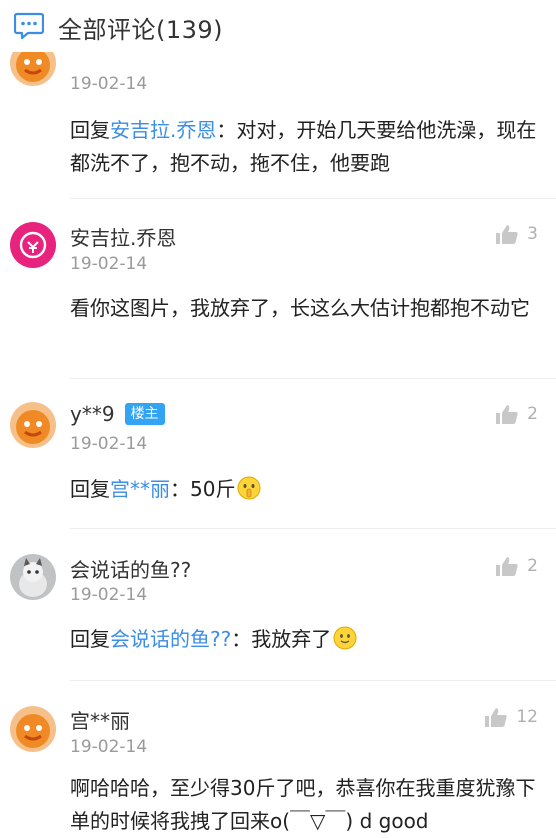 The width and height of the screenshot is (556, 838). I want to click on mention-link: 会说话的鱼??, so click(170, 639).